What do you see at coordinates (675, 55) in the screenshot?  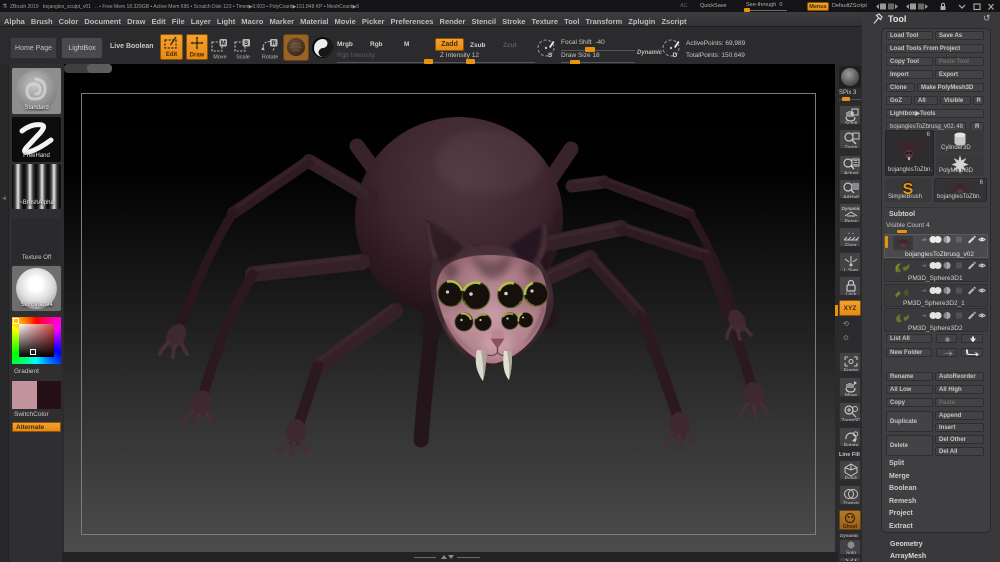 I see `svg-text: D` at bounding box center [675, 55].